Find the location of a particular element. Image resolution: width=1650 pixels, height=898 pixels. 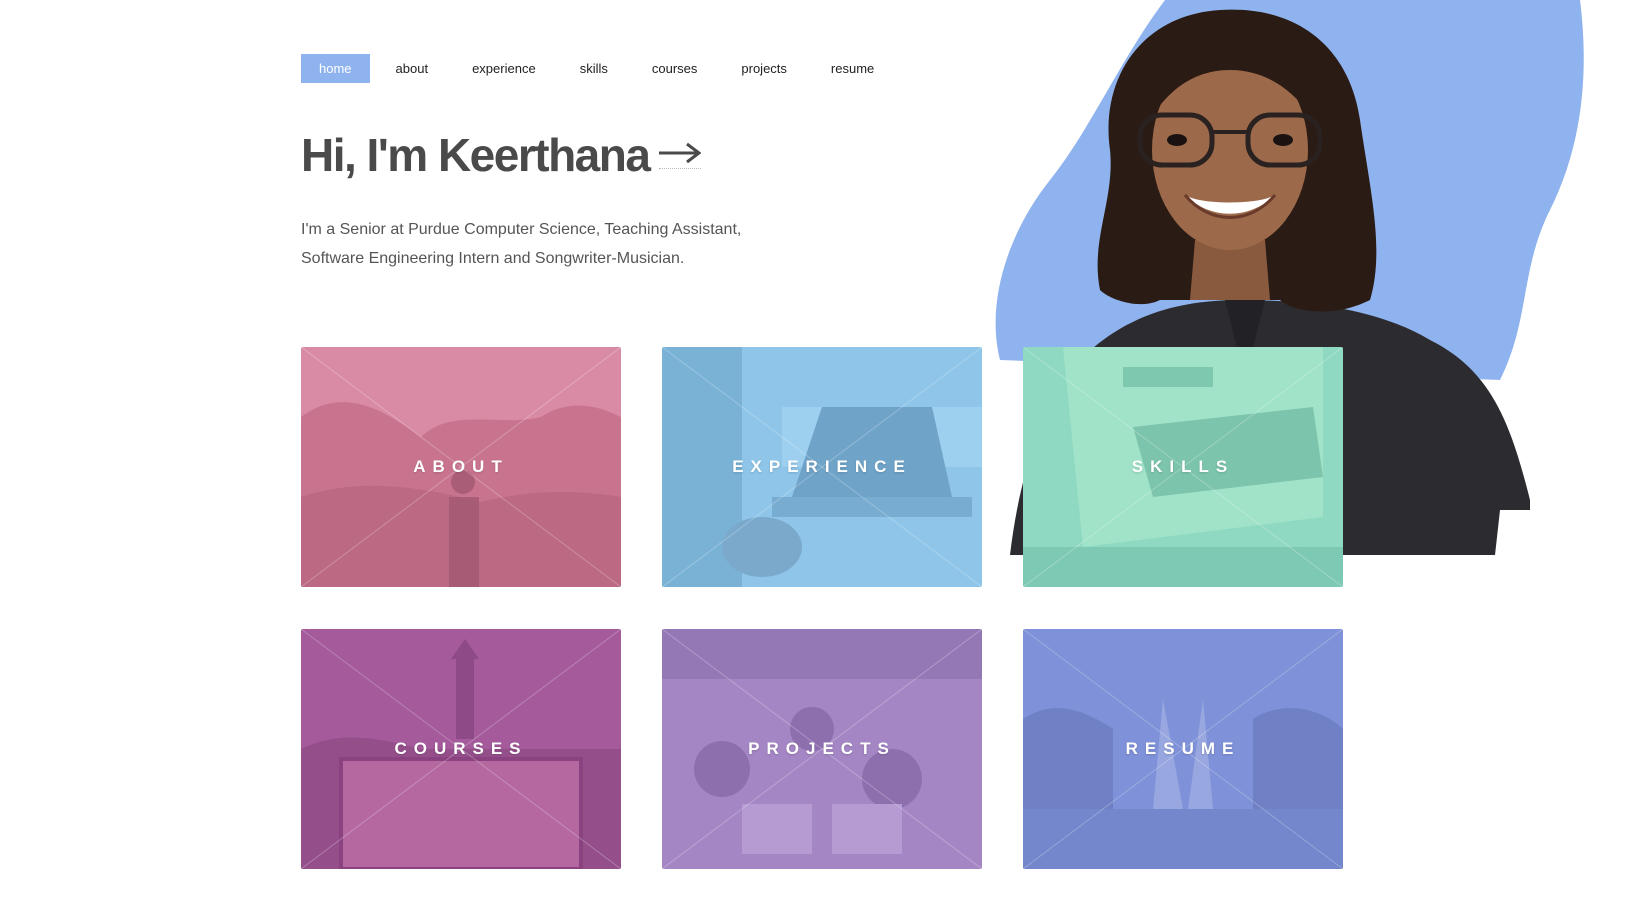

experience-card-label: EXPERIENCE is located at coordinates (822, 466).